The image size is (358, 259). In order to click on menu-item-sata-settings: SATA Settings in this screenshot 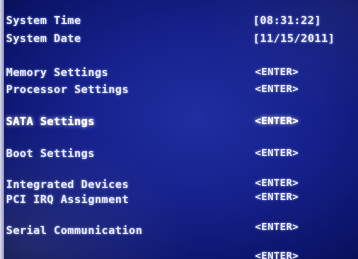, I will do `click(50, 121)`.